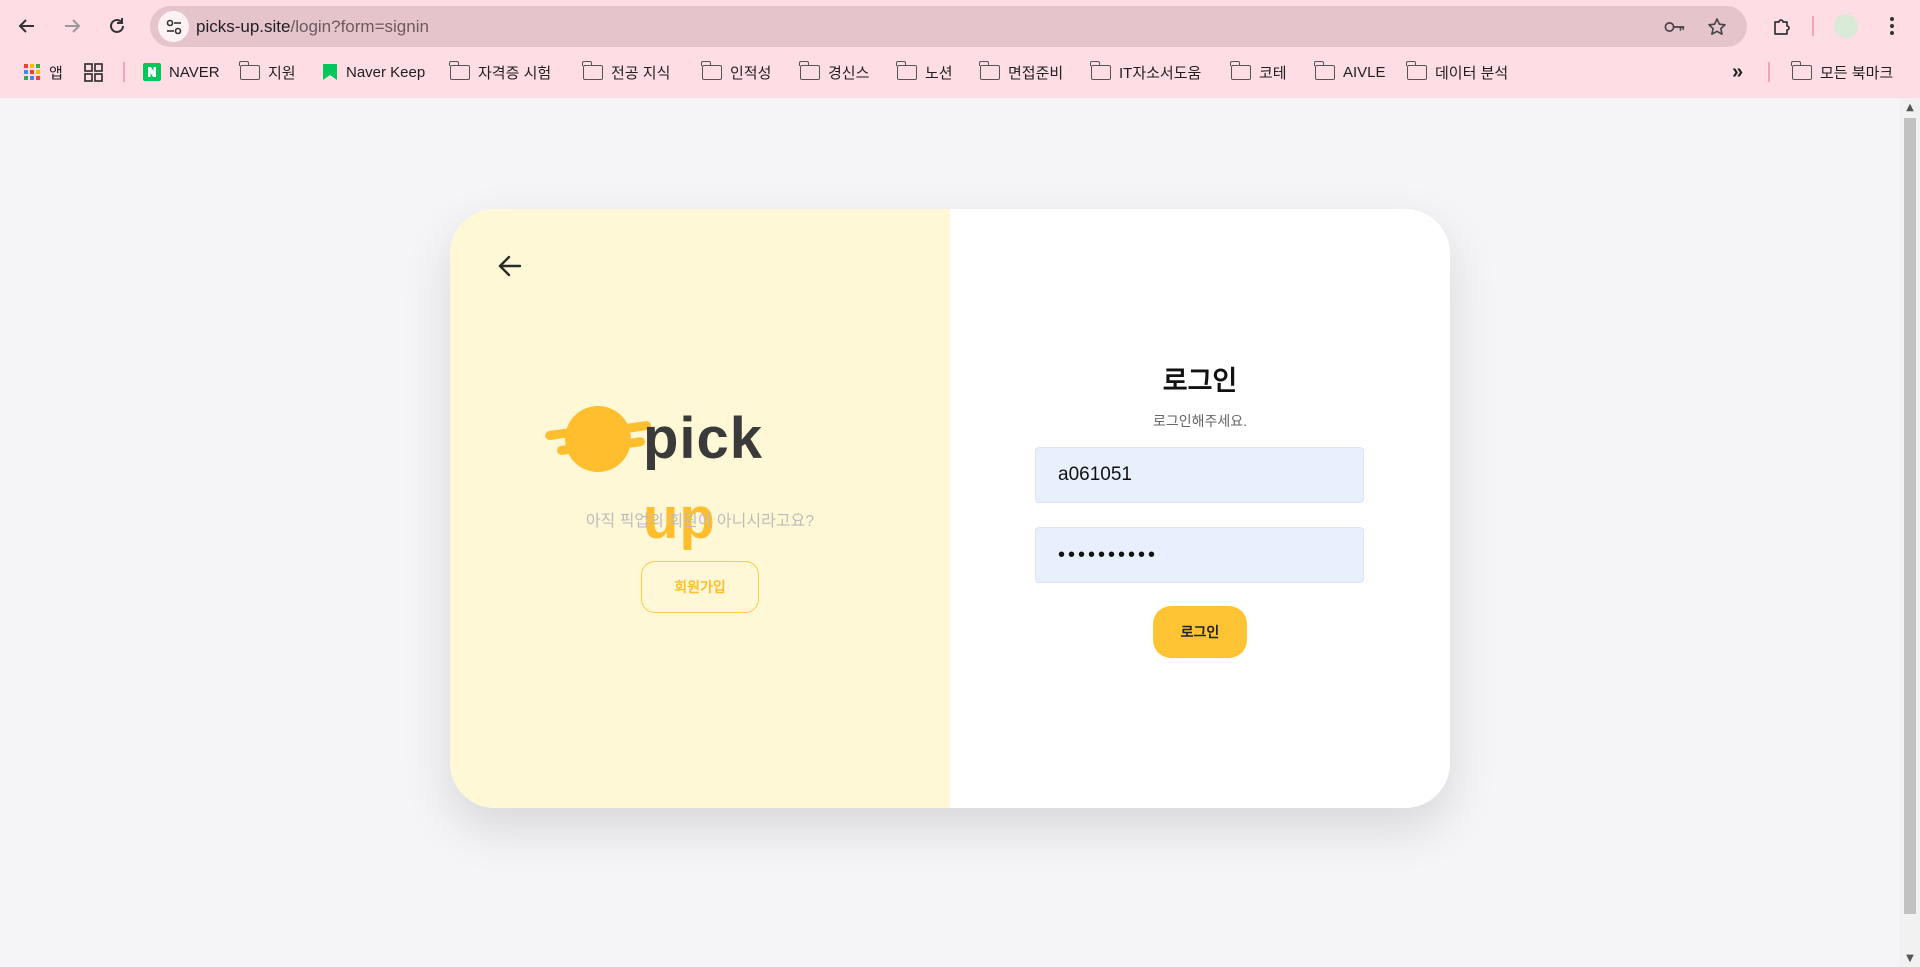  I want to click on address-bar: picks-up.site/login?form=signin, so click(948, 26).